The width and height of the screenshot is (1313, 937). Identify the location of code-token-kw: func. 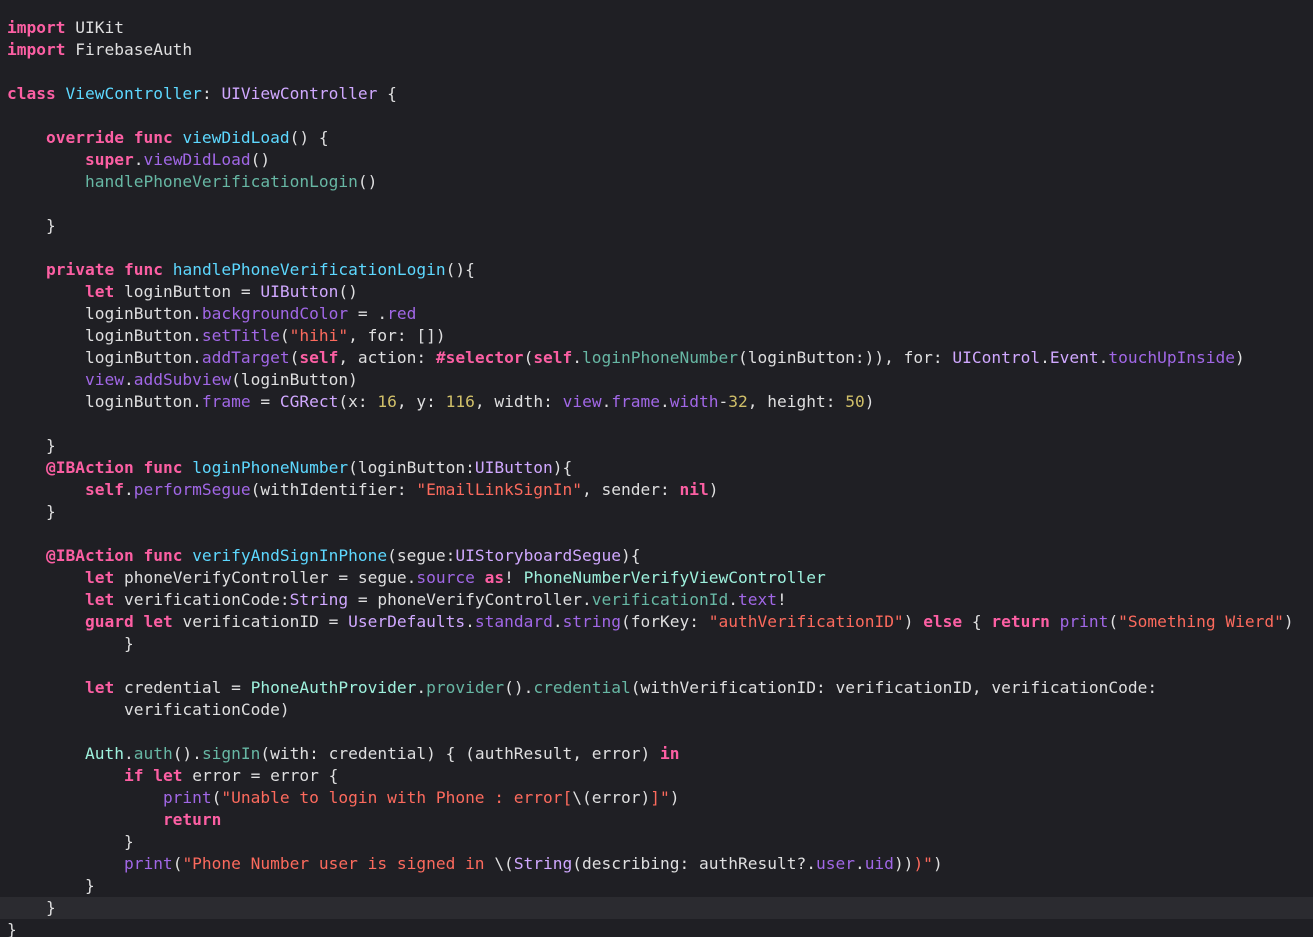
(163, 555).